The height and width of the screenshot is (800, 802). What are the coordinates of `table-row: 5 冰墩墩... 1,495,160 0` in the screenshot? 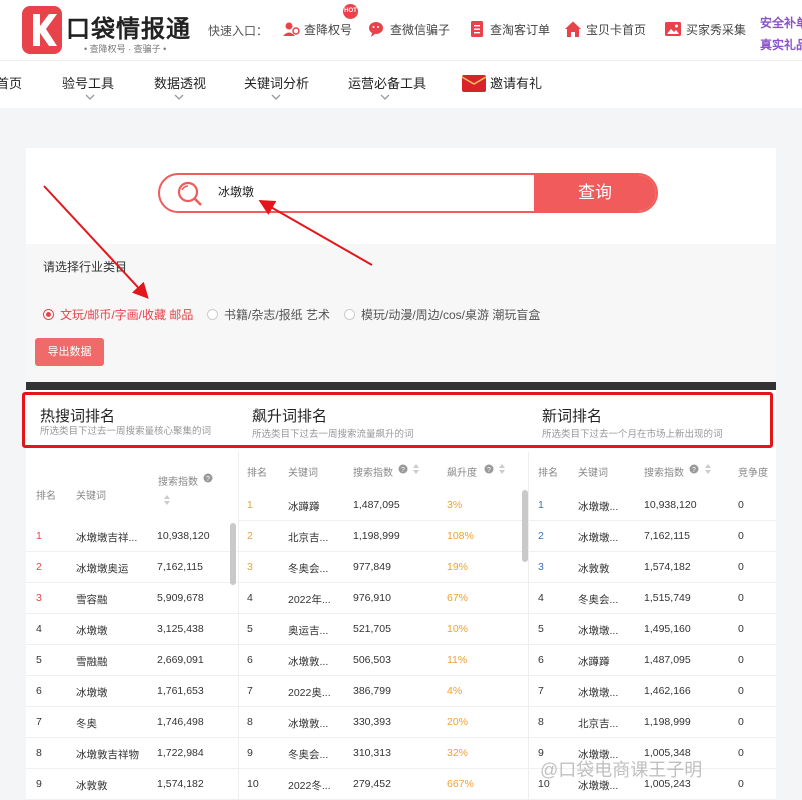 It's located at (652, 629).